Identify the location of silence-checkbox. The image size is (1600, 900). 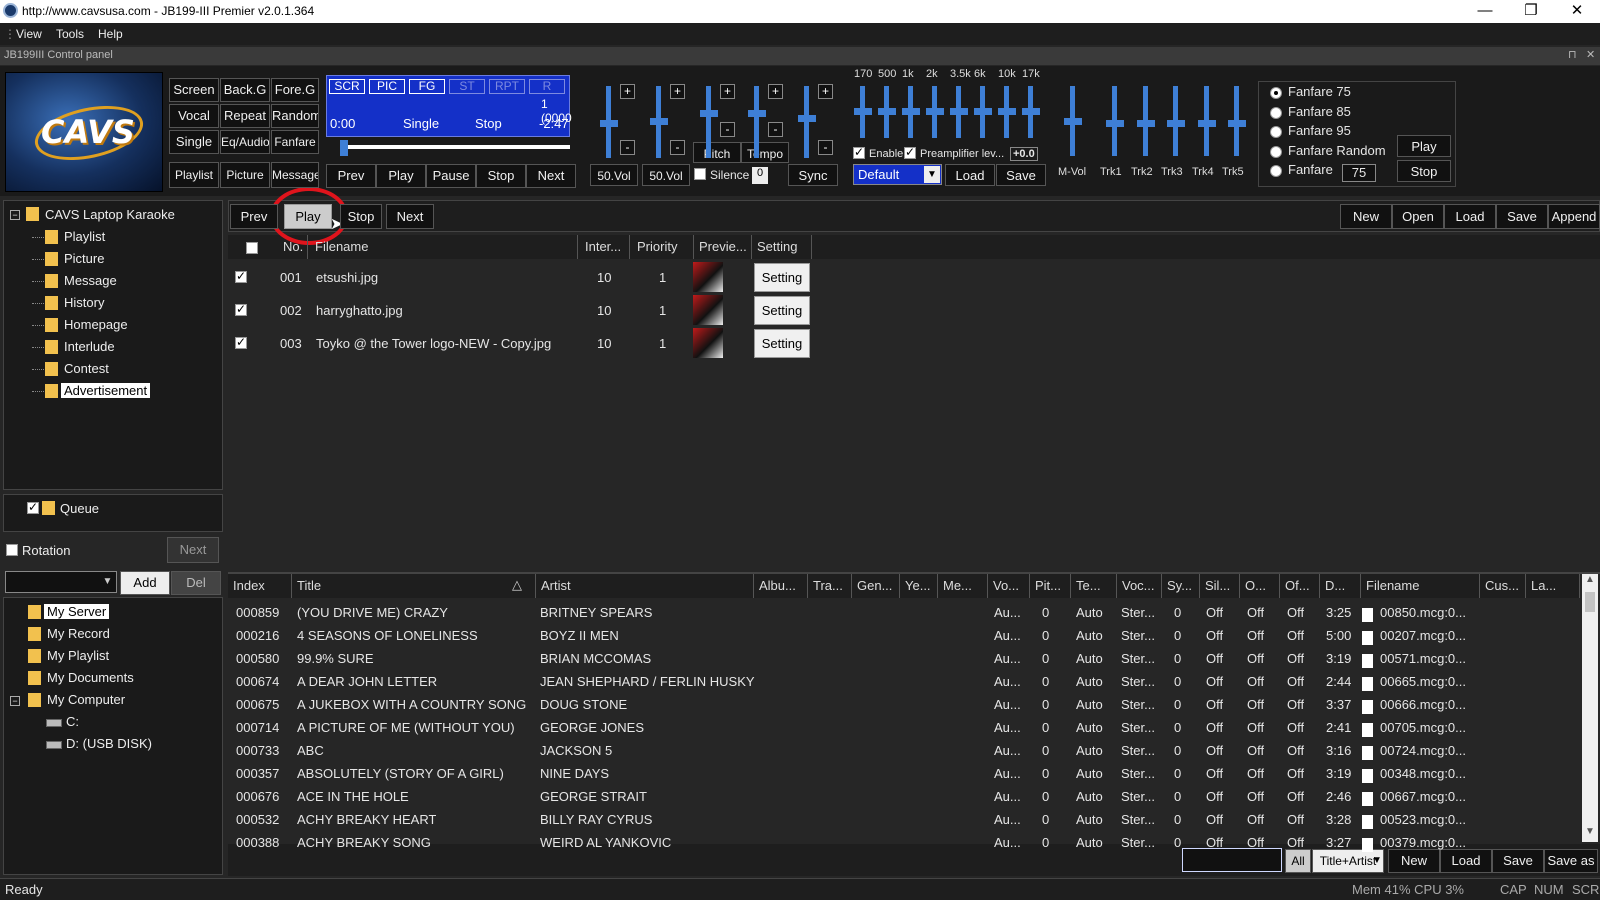
(700, 174).